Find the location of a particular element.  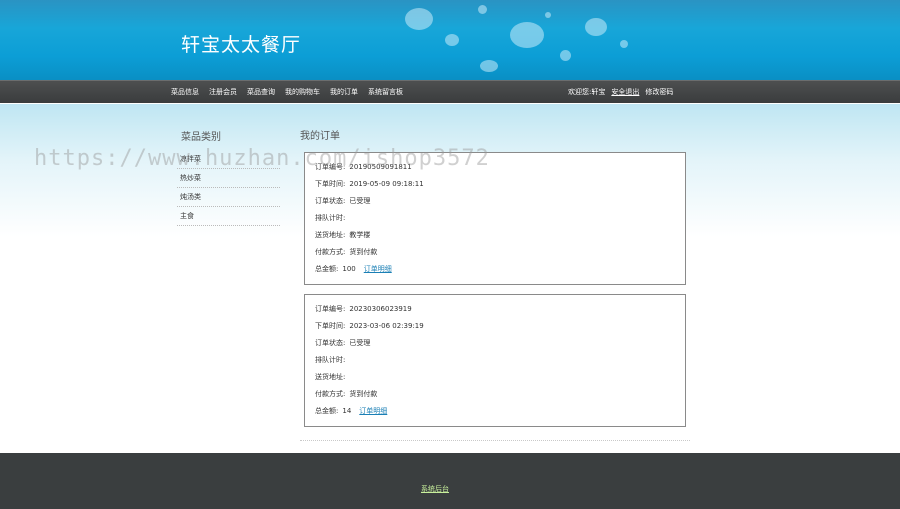

order-time-row: 下单时间: 2023-03-06 02:39:19 is located at coordinates (369, 326).